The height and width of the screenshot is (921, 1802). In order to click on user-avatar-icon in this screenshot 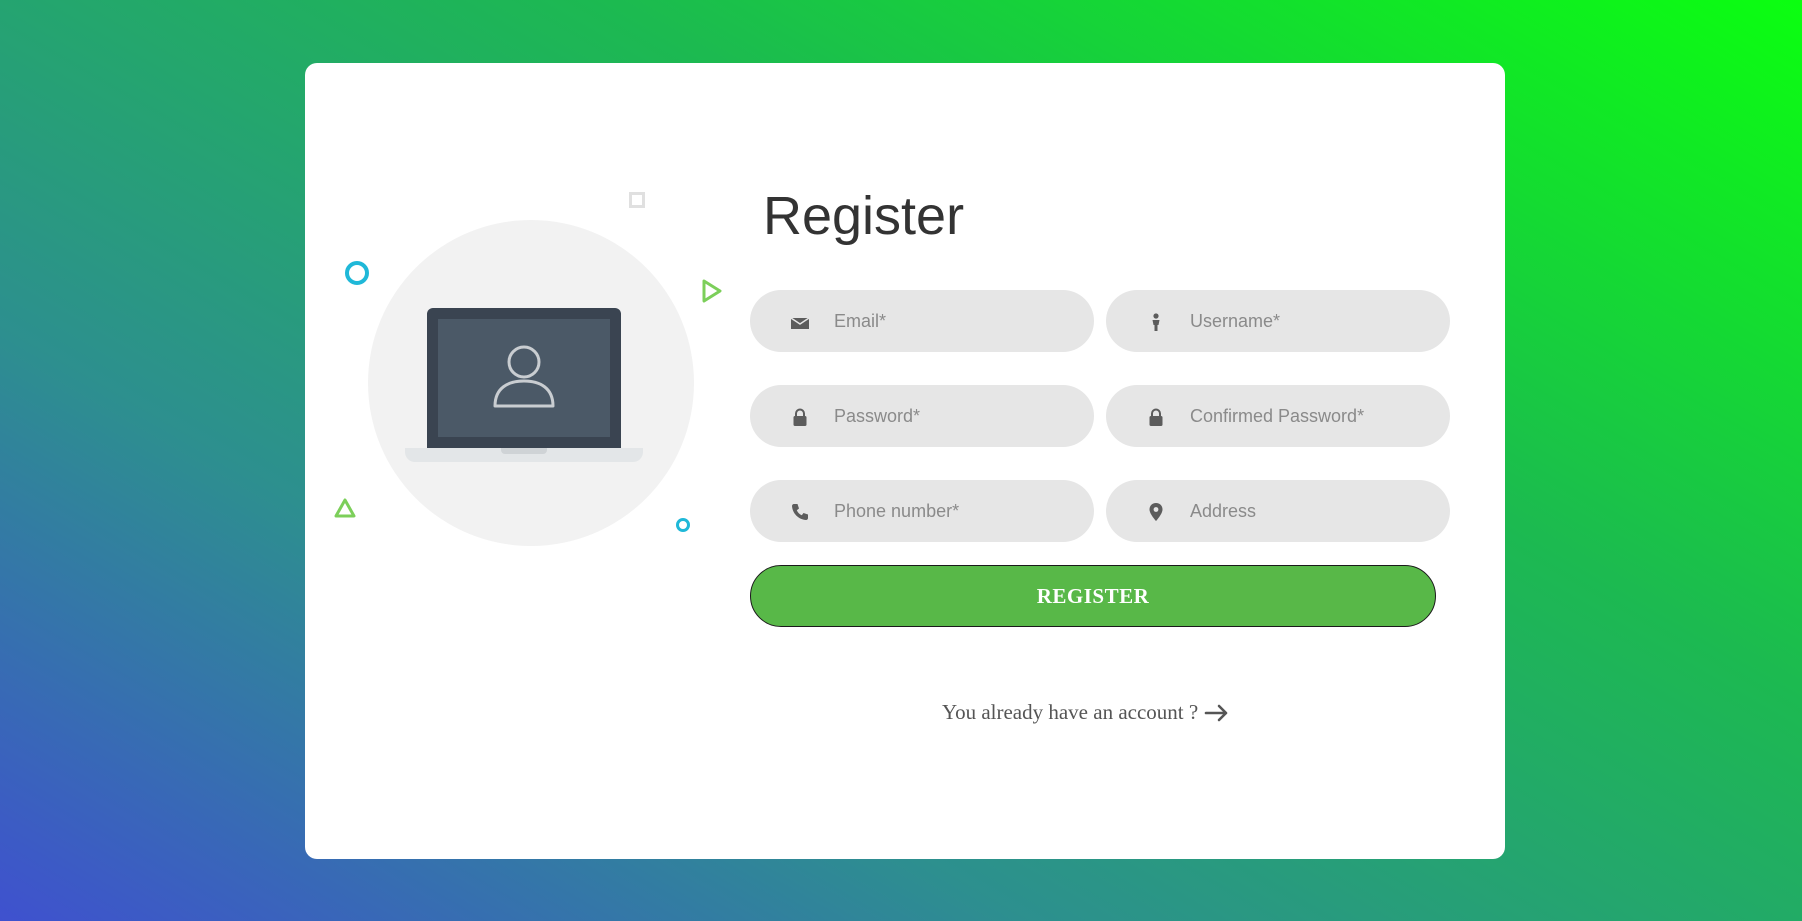, I will do `click(524, 376)`.